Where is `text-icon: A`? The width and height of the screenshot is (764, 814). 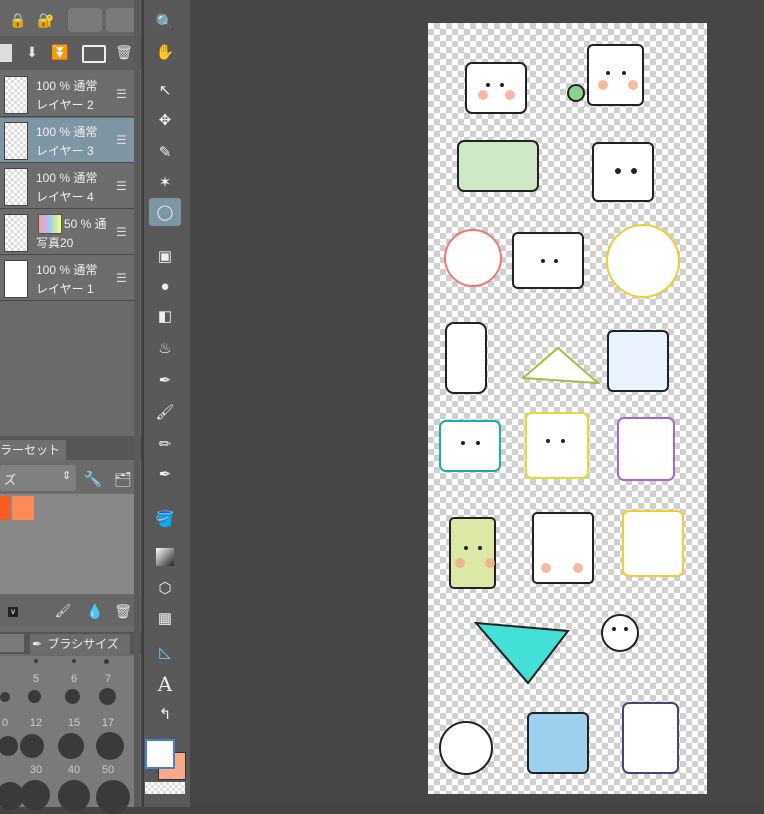
text-icon: A is located at coordinates (165, 684).